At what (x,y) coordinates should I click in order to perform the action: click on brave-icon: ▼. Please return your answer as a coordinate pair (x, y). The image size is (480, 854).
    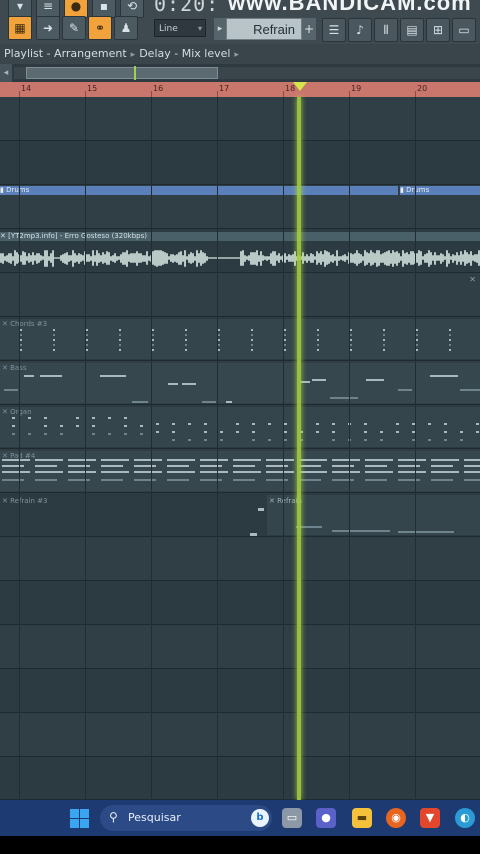
    Looking at the image, I should click on (430, 818).